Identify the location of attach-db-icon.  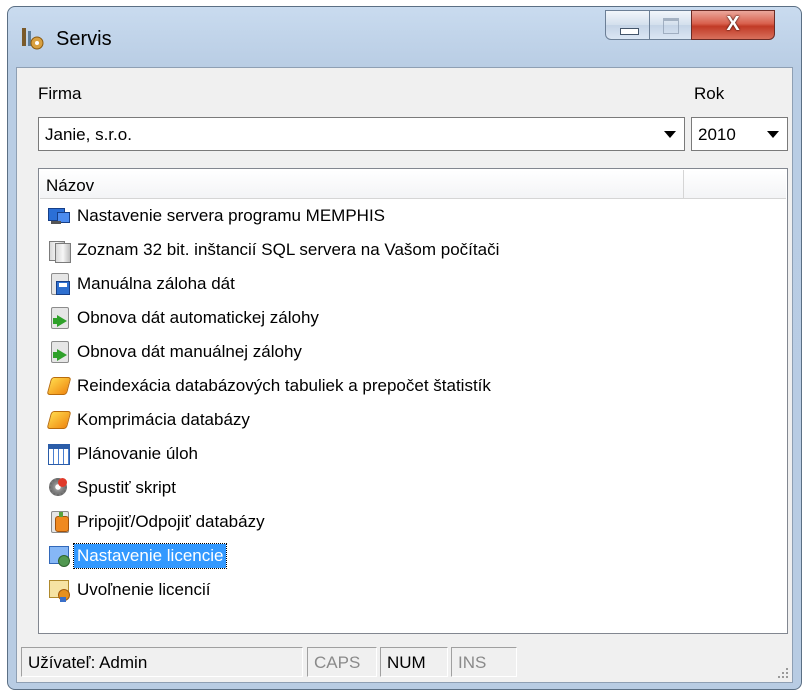
(59, 522).